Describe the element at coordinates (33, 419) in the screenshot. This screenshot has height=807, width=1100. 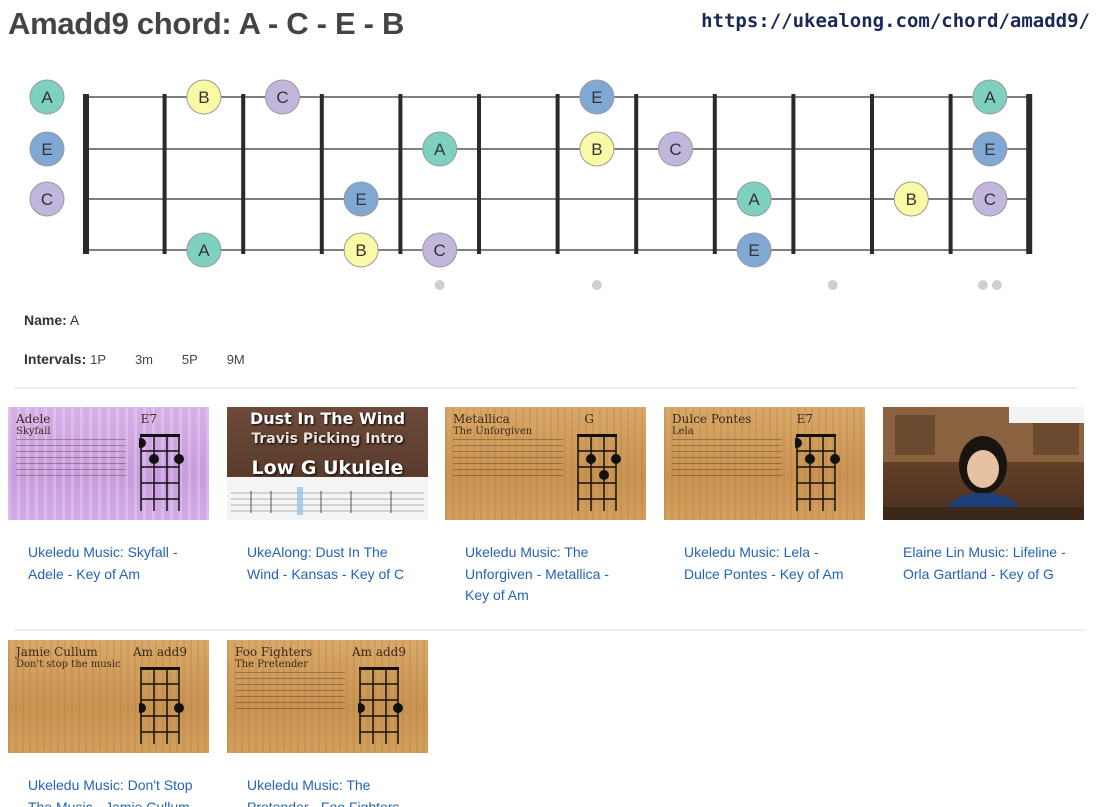
I see `thumb-artist: Adele` at that location.